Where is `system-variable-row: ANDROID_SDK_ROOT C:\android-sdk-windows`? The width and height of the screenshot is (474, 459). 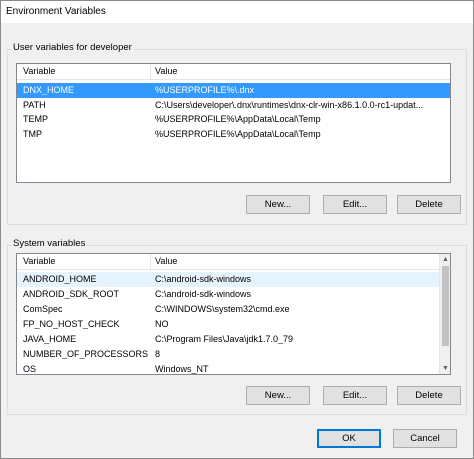
system-variable-row: ANDROID_SDK_ROOT C:\android-sdk-windows is located at coordinates (233, 294).